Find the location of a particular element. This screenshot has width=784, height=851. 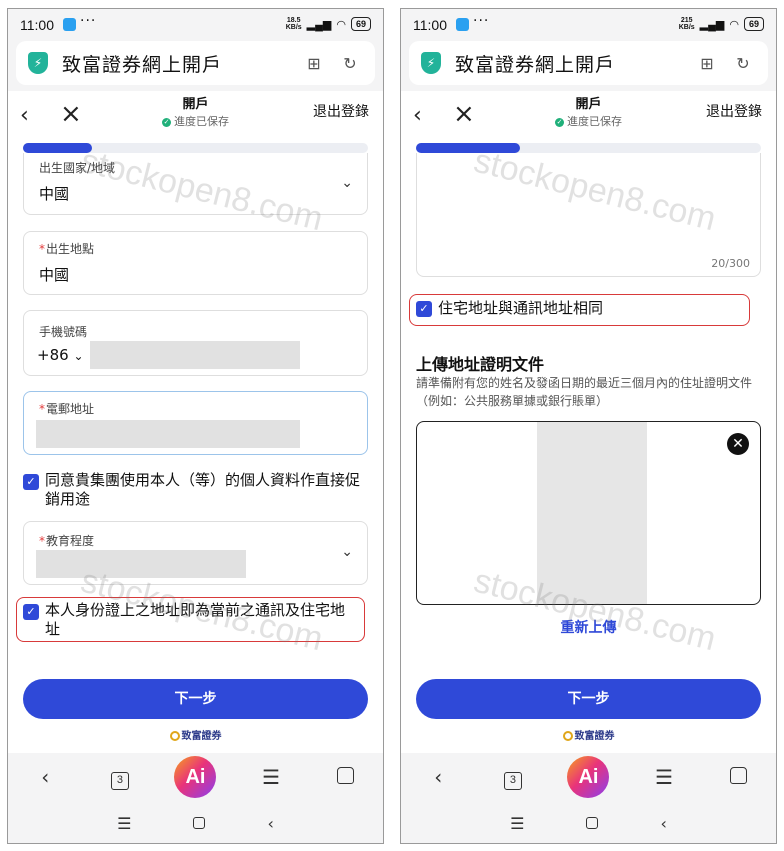

country-code-select: +86 ⌄ is located at coordinates (60, 355).